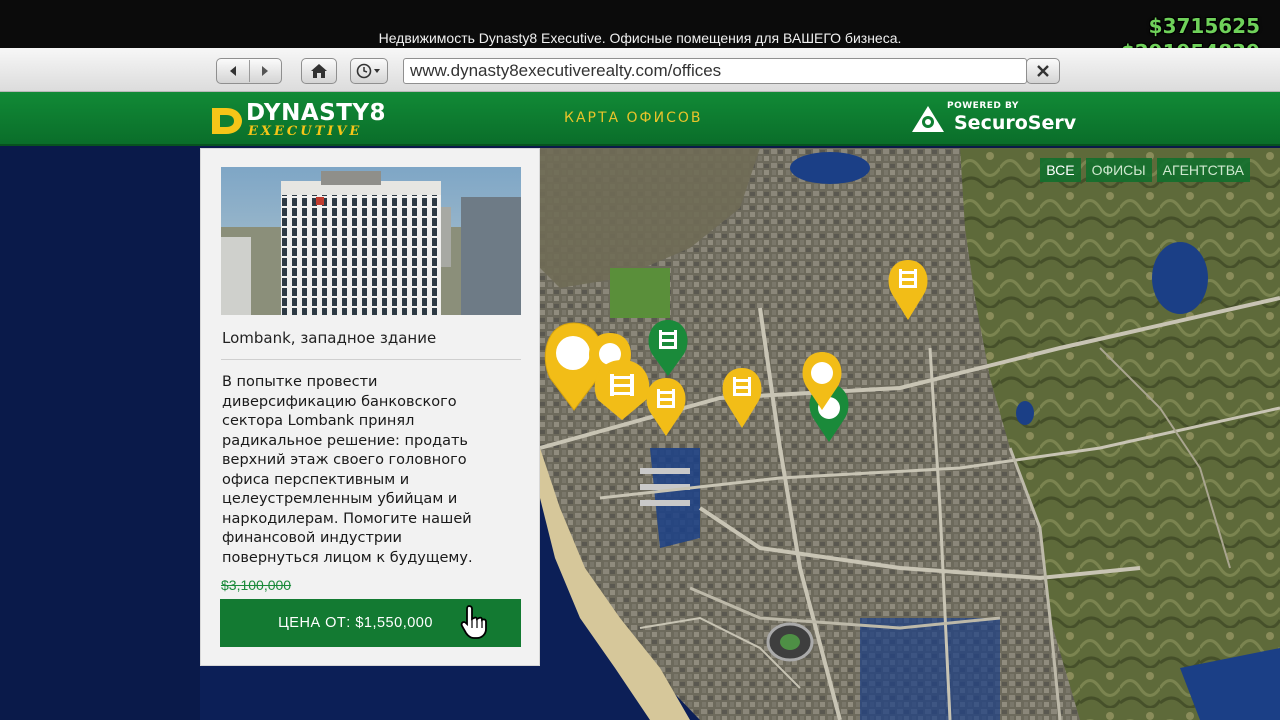 This screenshot has height=720, width=1280. What do you see at coordinates (473, 622) in the screenshot?
I see `hand-cursor-icon` at bounding box center [473, 622].